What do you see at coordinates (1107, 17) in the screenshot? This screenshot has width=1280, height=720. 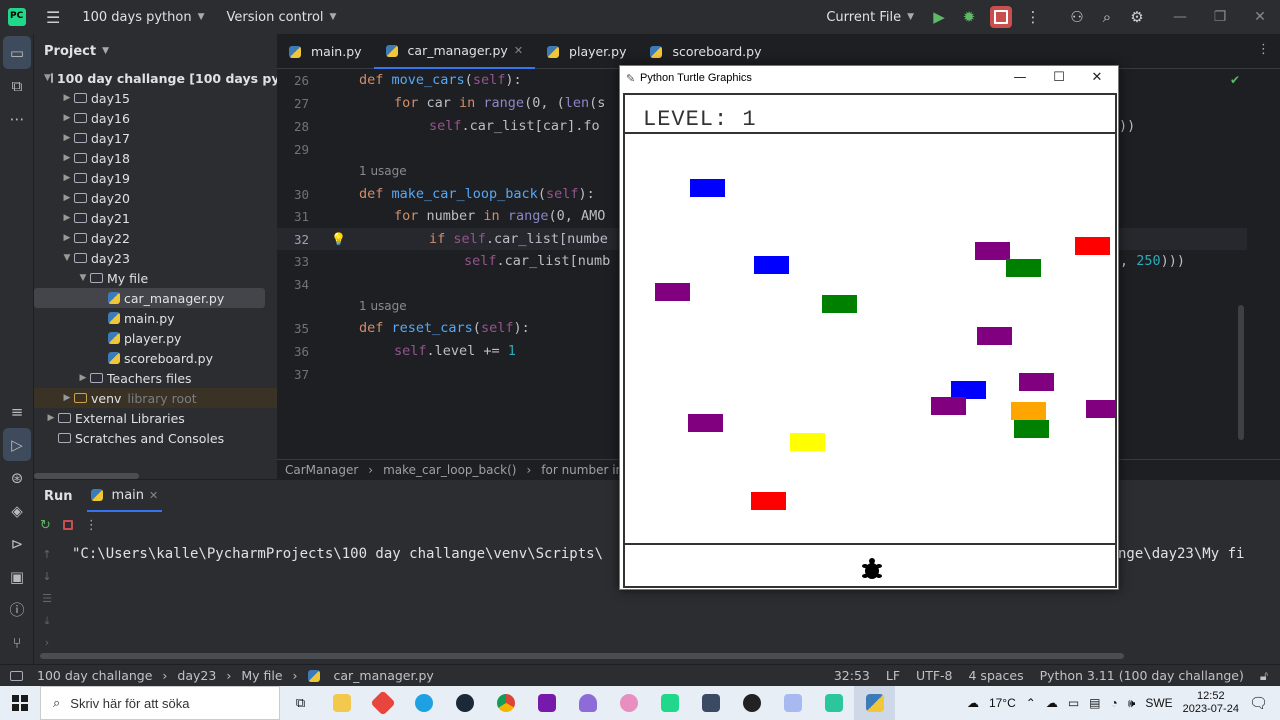 I see `search-icon: ⌕` at bounding box center [1107, 17].